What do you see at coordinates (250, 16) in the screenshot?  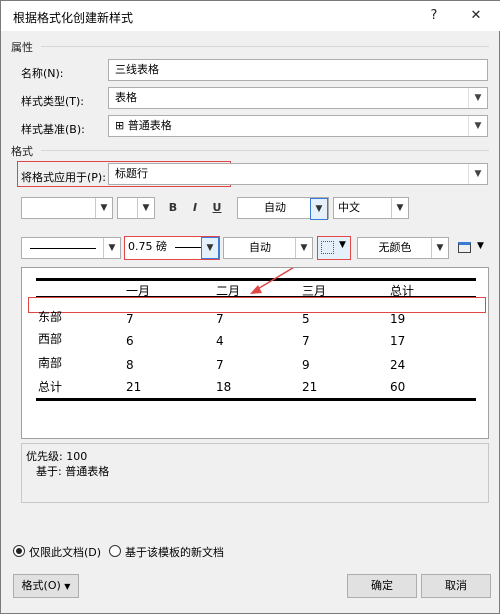 I see `title-bar: 根据格式化创建新样式 ? ✕` at bounding box center [250, 16].